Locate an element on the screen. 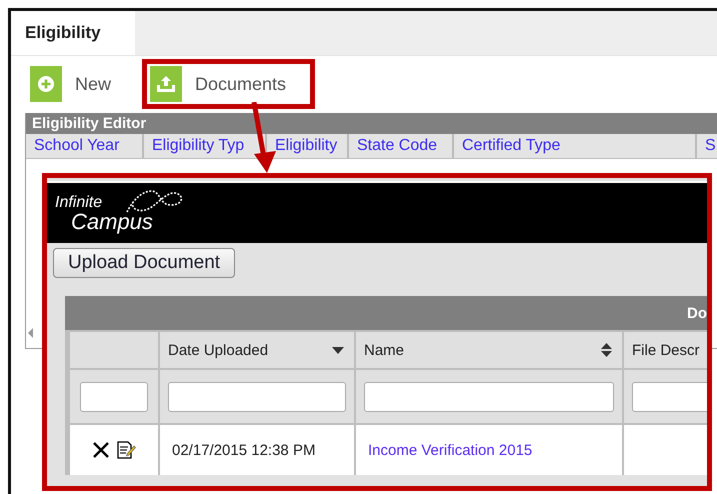 The height and width of the screenshot is (494, 717). column-header: Certified Type is located at coordinates (575, 146).